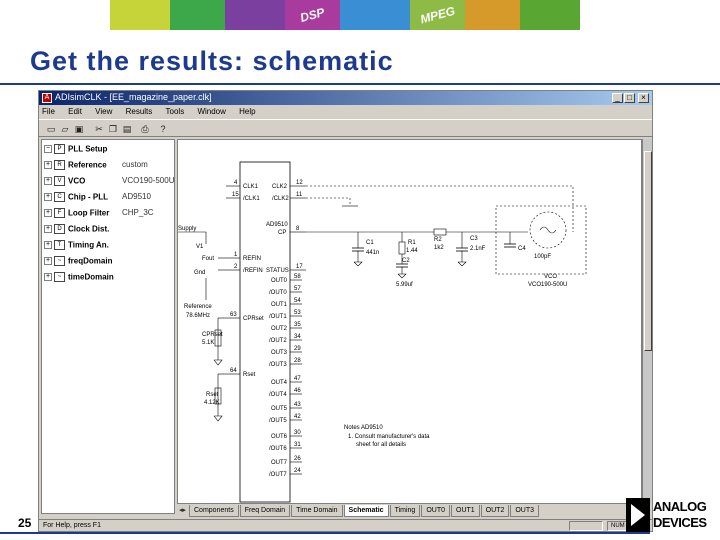 This screenshot has width=720, height=540. Describe the element at coordinates (236, 267) in the screenshot. I see `pin-num: 2` at that location.